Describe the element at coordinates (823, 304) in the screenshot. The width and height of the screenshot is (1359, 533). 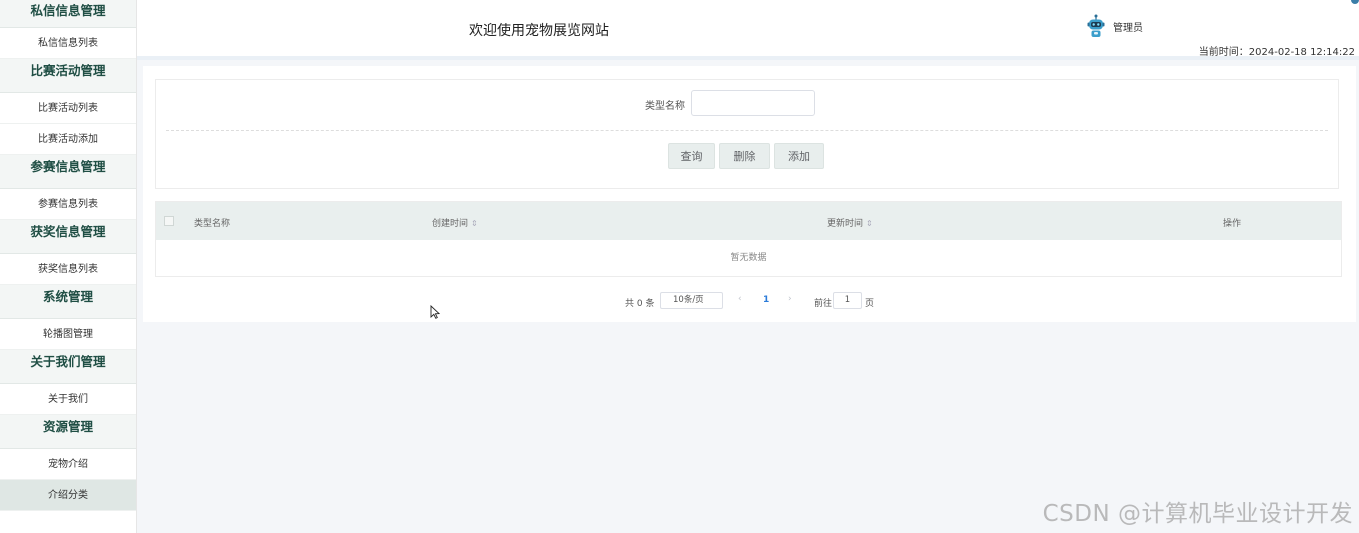
I see `goto-label: 前往` at that location.